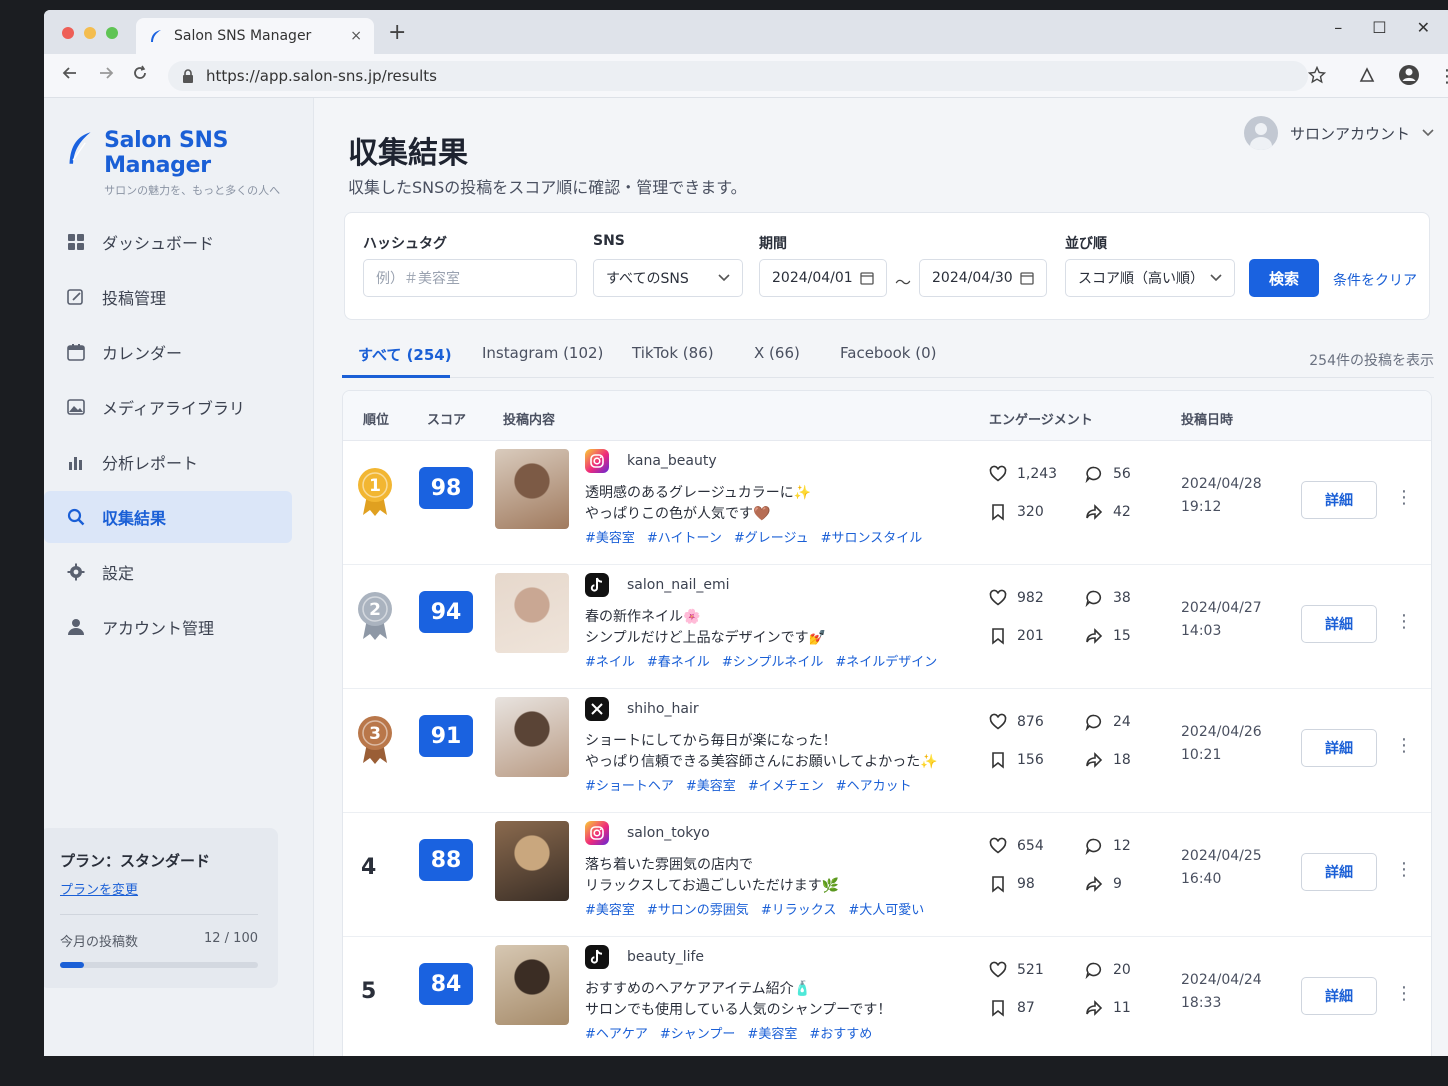 This screenshot has width=1448, height=1086. What do you see at coordinates (1150, 278) in the screenshot?
I see `sort-select: スコア順（高い順）` at bounding box center [1150, 278].